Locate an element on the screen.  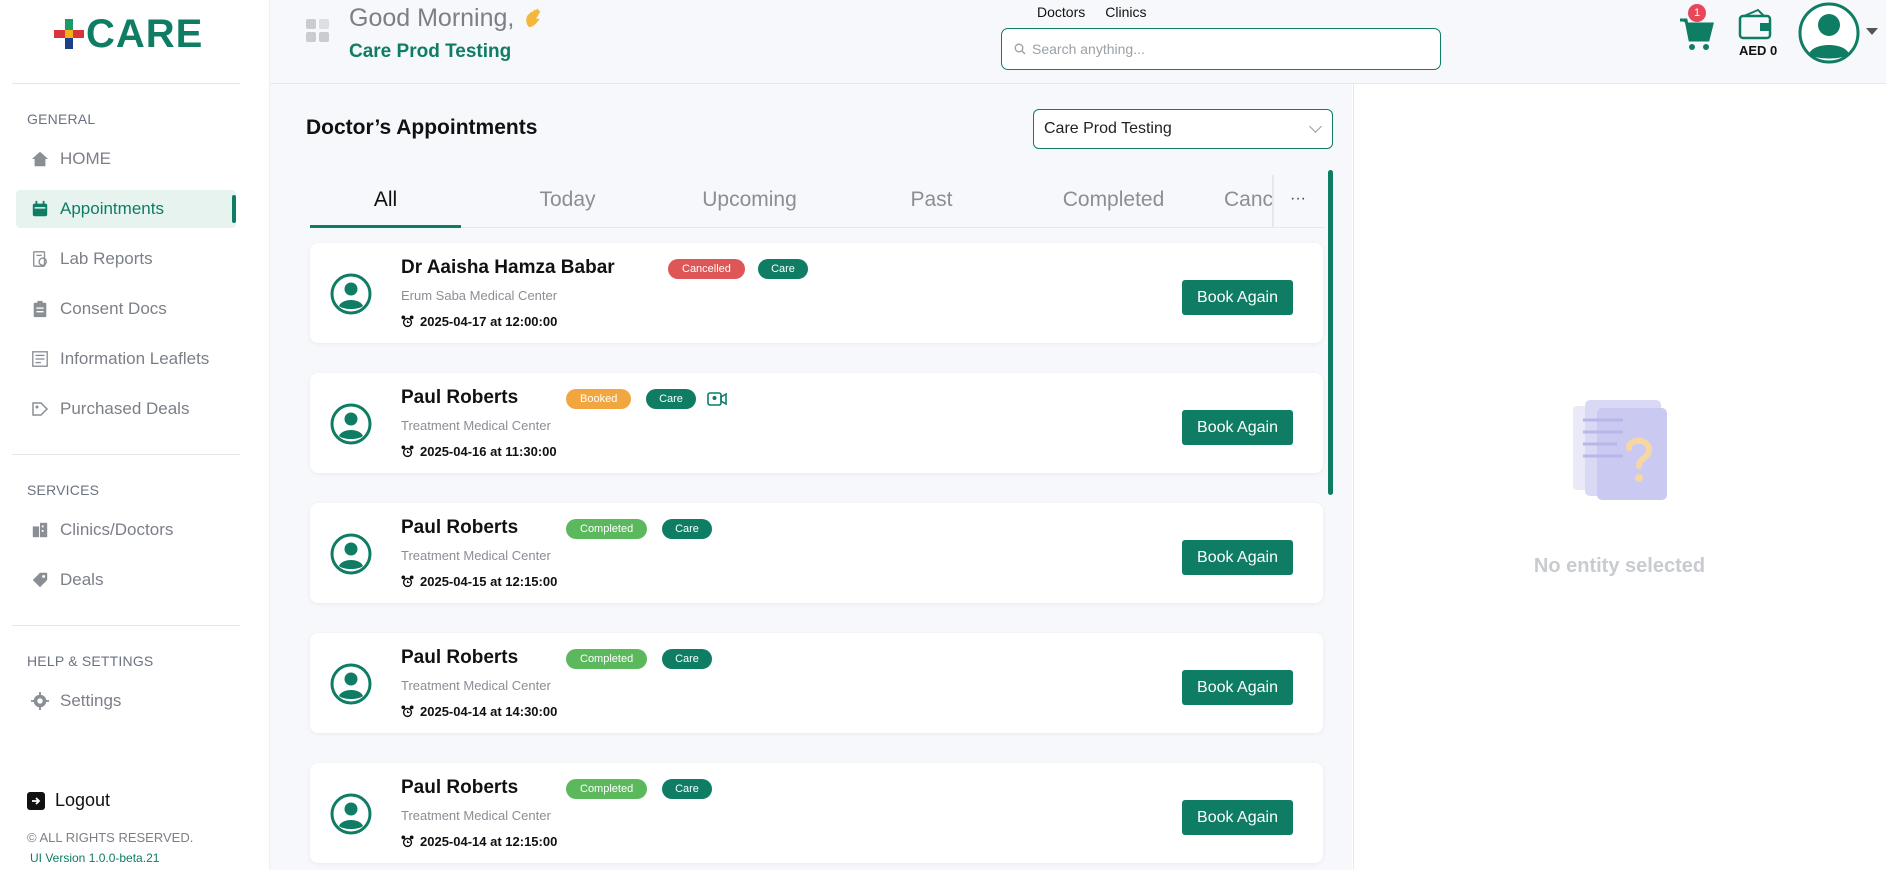
wallet-balance: AED 0 is located at coordinates (1758, 50).